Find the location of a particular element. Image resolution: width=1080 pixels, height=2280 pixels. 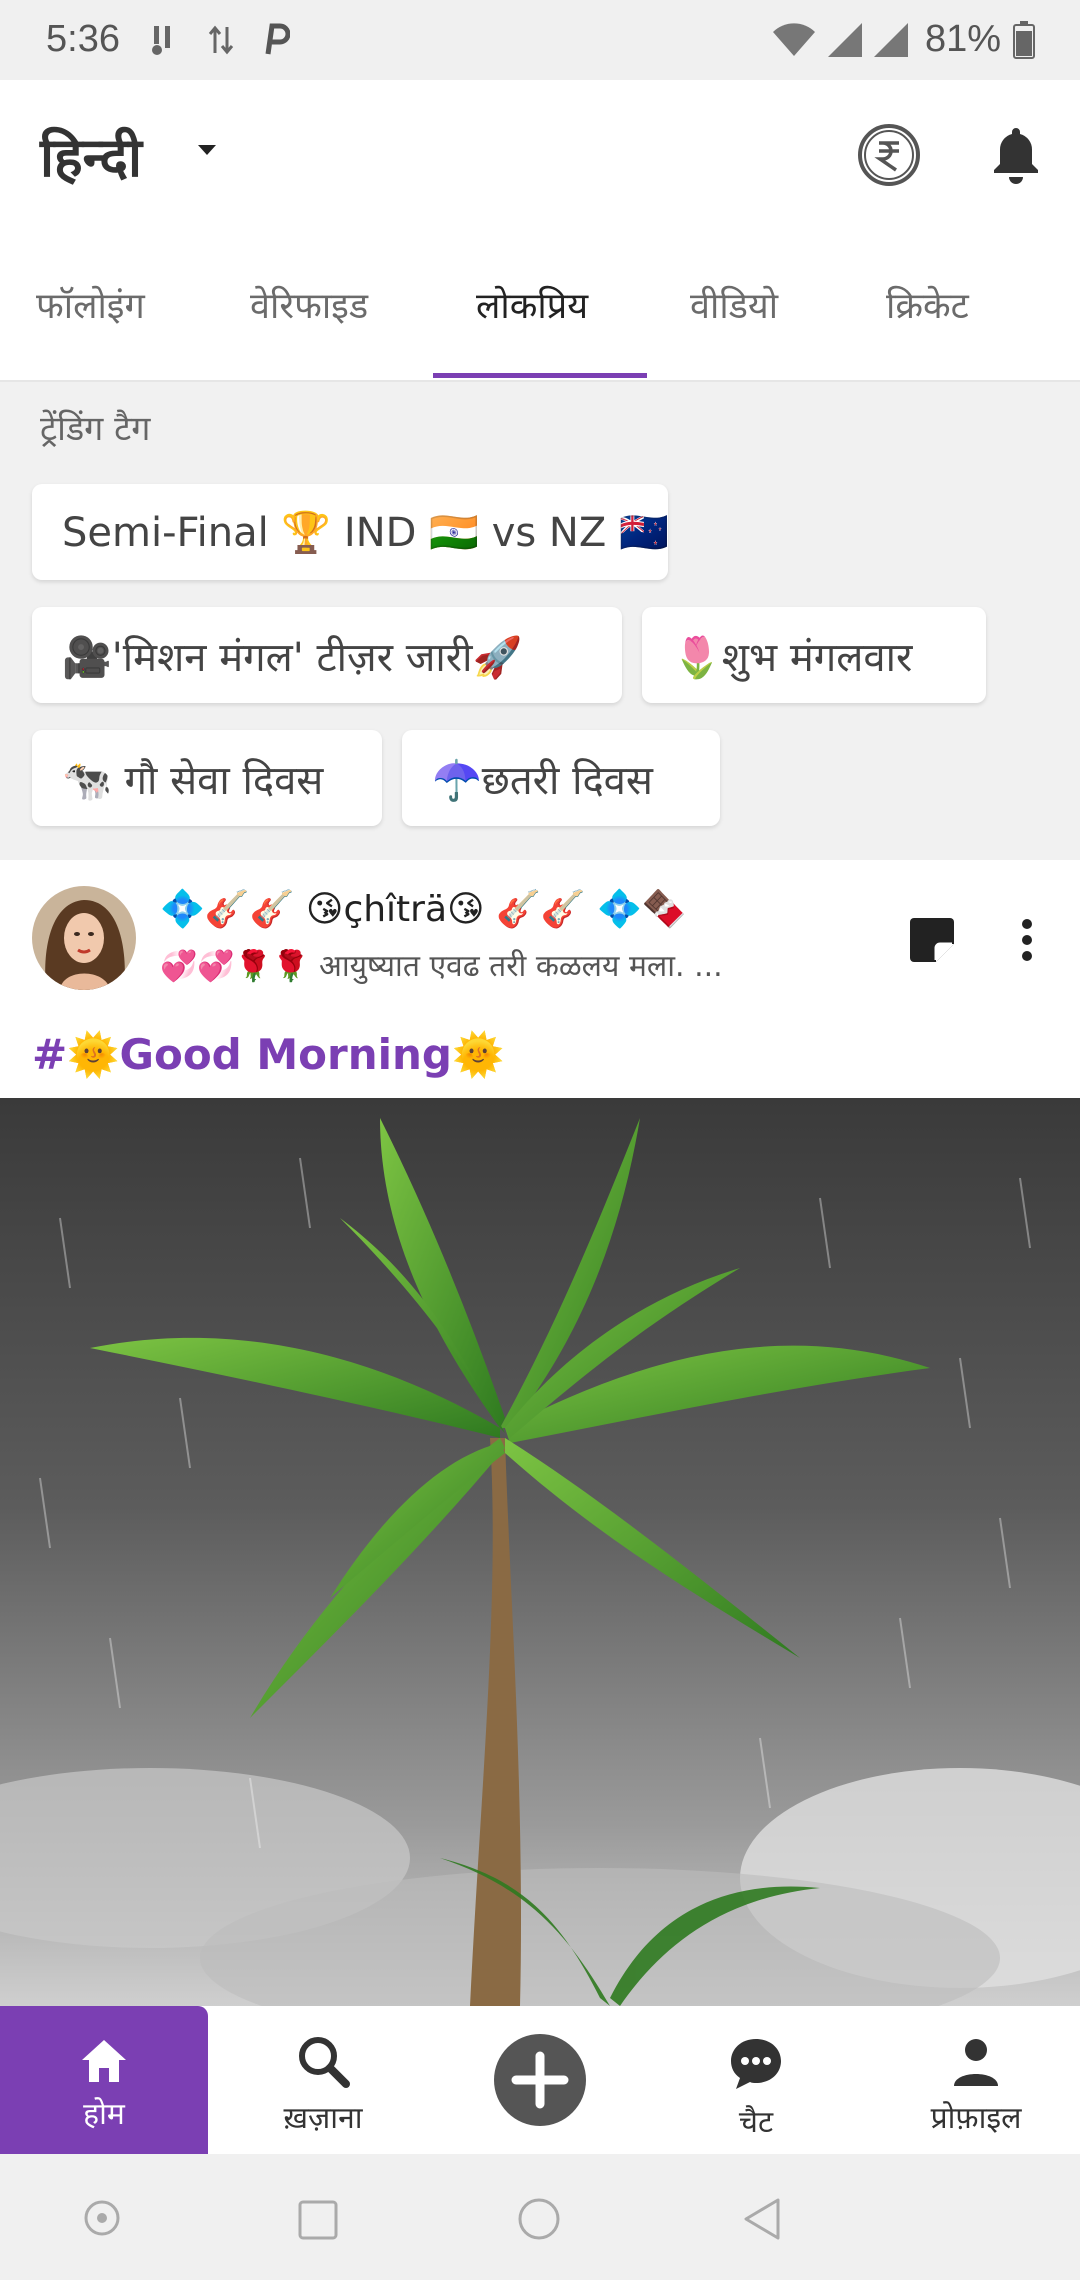

post-hashtag: #🌞Good Morning🌞 is located at coordinates (268, 1055).